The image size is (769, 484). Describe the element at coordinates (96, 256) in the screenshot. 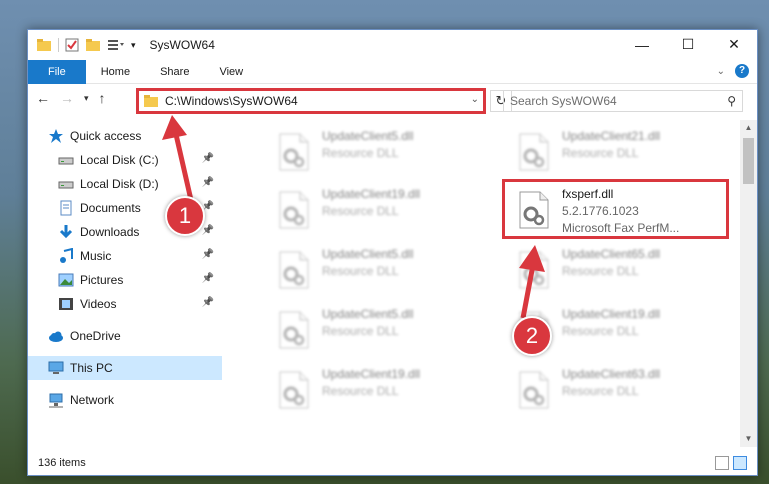

I see `sidebar-item-label: Music` at that location.